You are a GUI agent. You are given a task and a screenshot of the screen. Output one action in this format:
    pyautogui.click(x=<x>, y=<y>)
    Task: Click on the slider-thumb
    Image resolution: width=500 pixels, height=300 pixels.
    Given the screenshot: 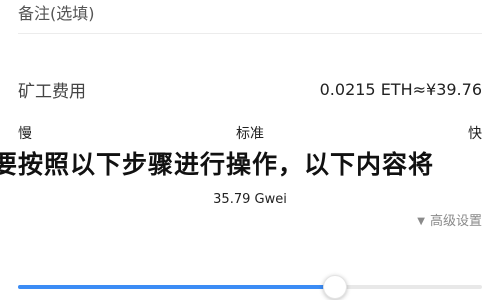 What is the action you would take?
    pyautogui.click(x=334, y=287)
    